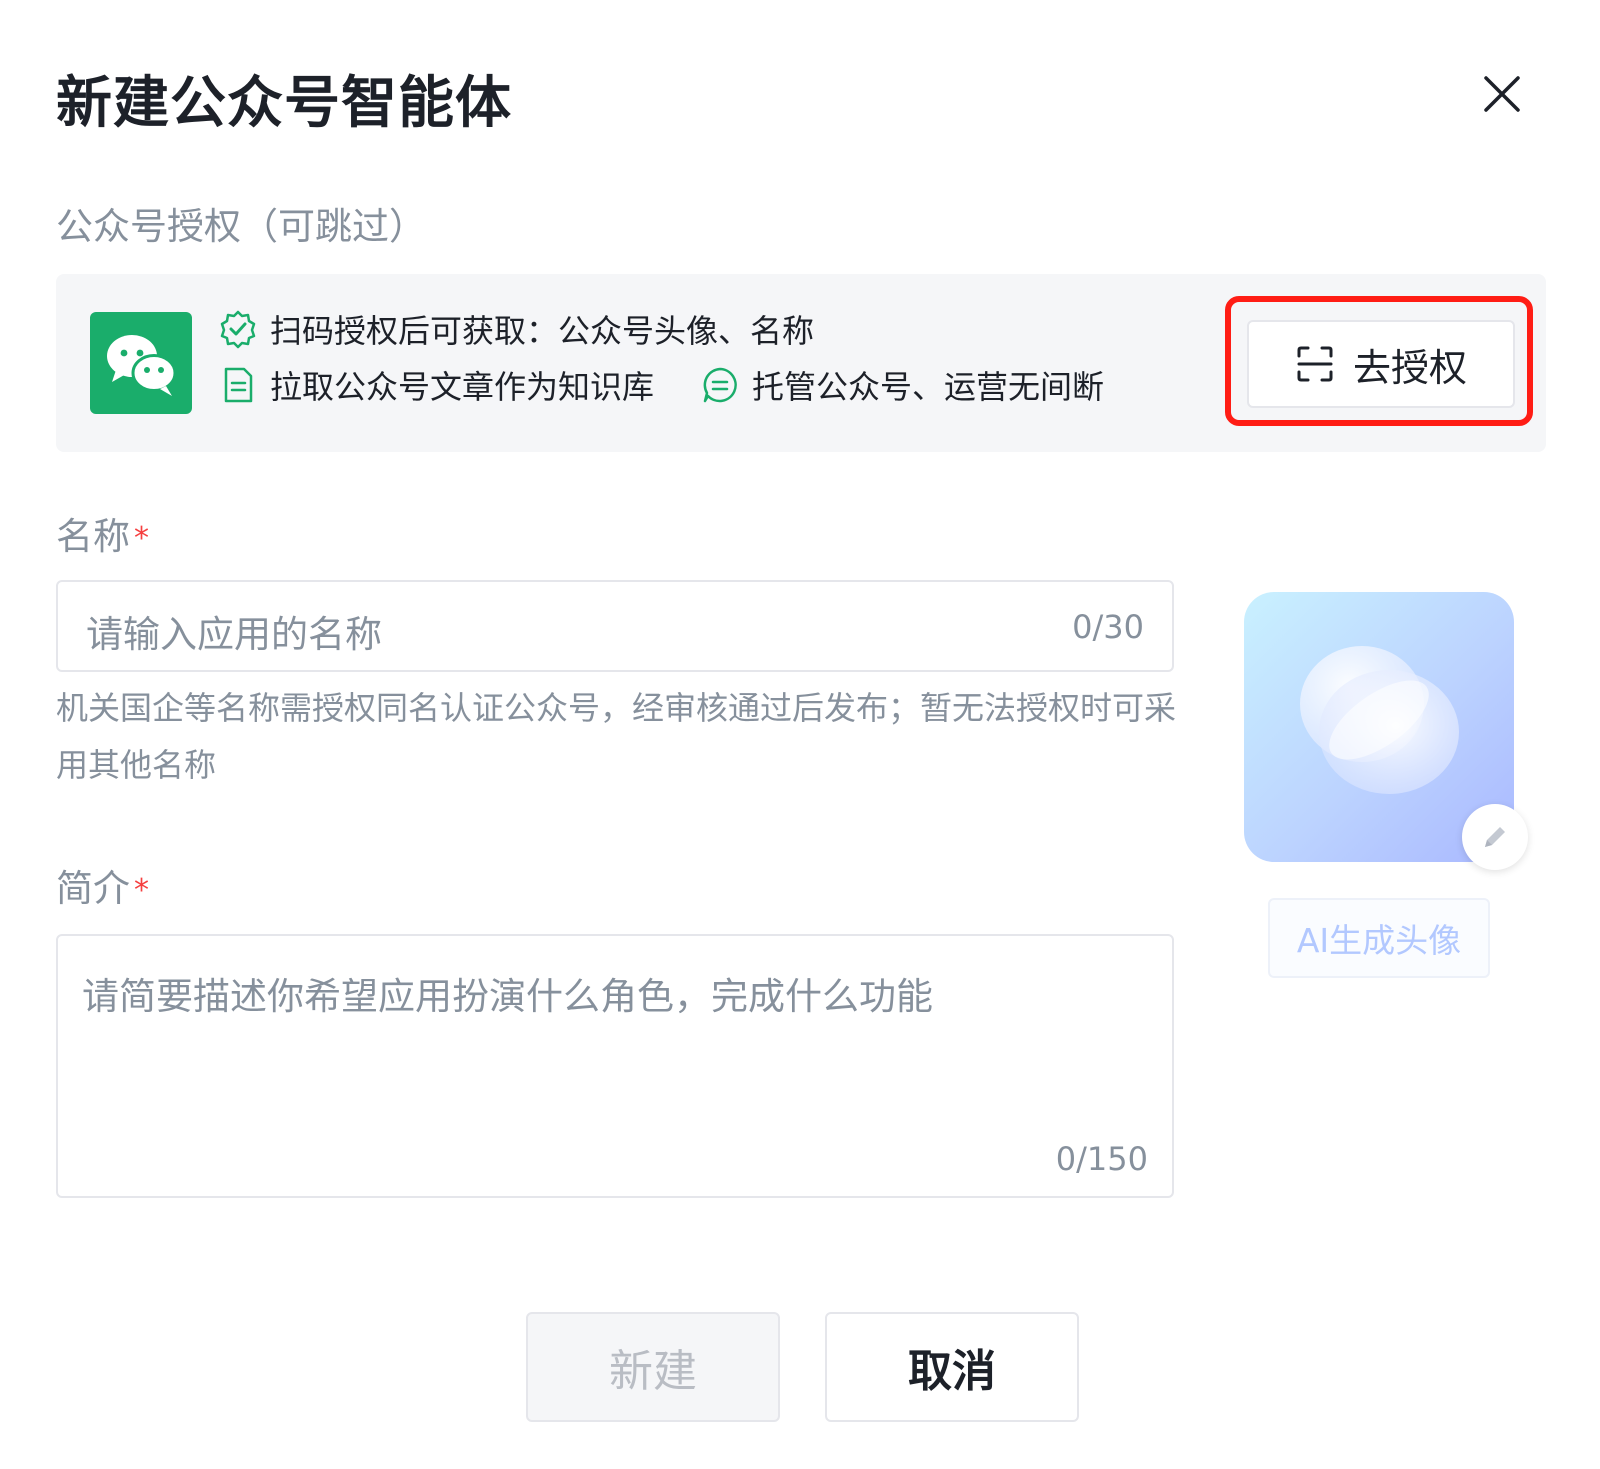 Image resolution: width=1600 pixels, height=1469 pixels. I want to click on dialog-title: 新建公众号智能体, so click(284, 103).